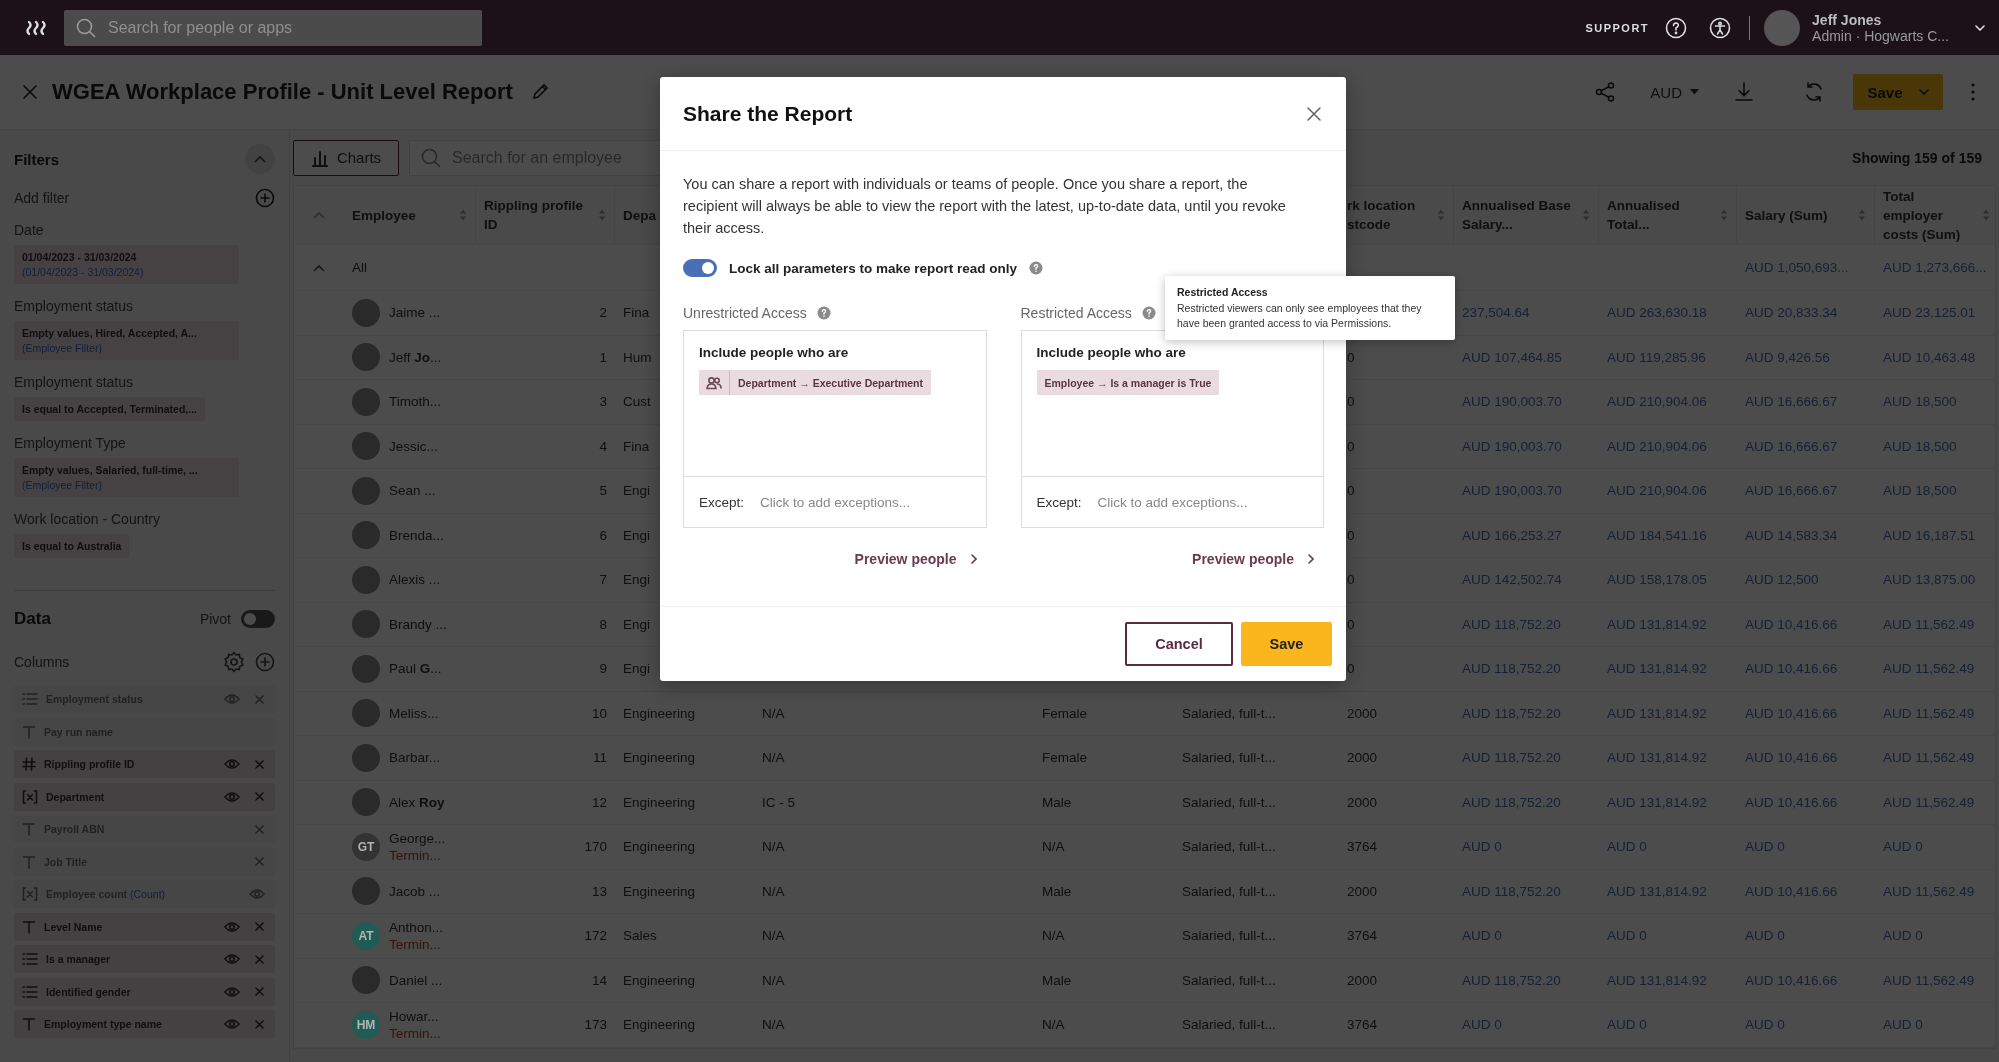  Describe the element at coordinates (603, 357) in the screenshot. I see `table-cell: 1` at that location.